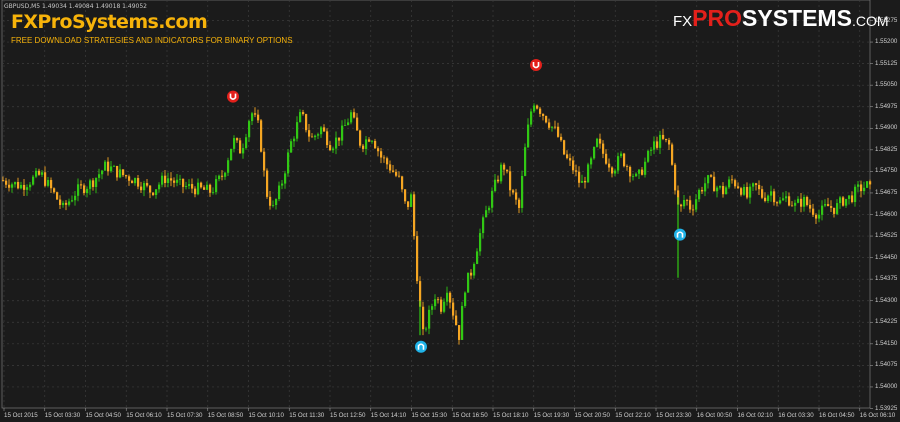 This screenshot has height=422, width=900. What do you see at coordinates (886, 149) in the screenshot?
I see `y-tick-label: 1.54825` at bounding box center [886, 149].